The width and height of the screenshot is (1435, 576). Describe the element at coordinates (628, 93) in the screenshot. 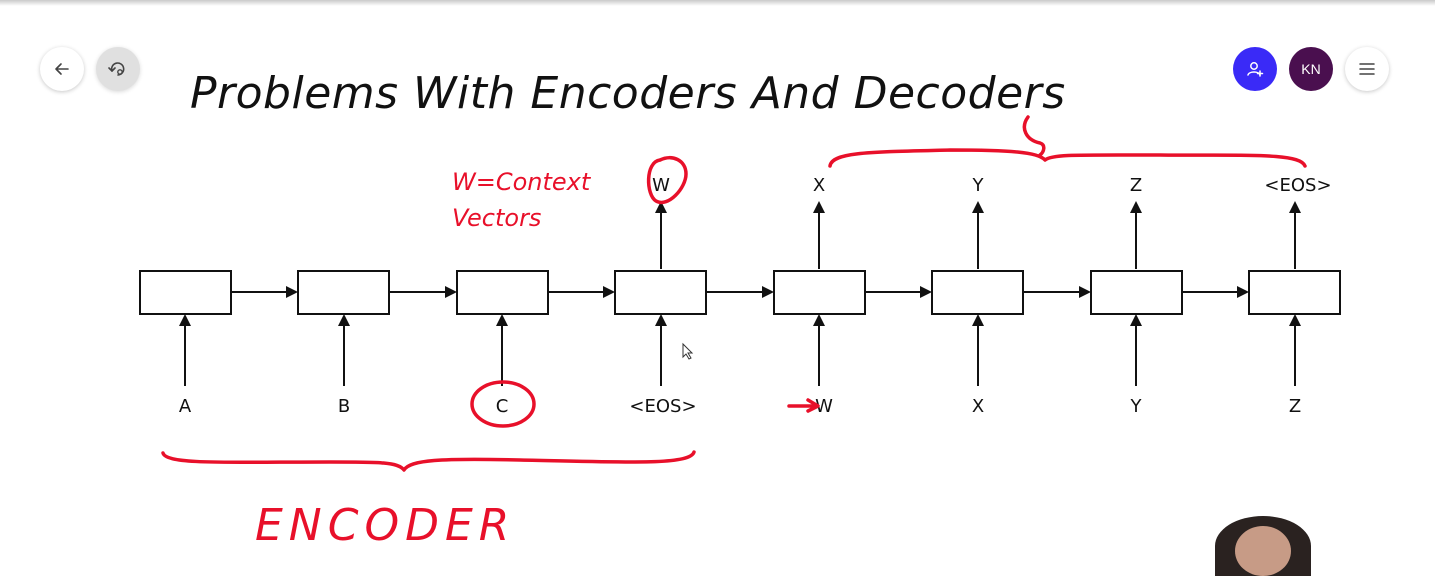

I see `slide-title: Problems With Encoders And Decoders` at that location.